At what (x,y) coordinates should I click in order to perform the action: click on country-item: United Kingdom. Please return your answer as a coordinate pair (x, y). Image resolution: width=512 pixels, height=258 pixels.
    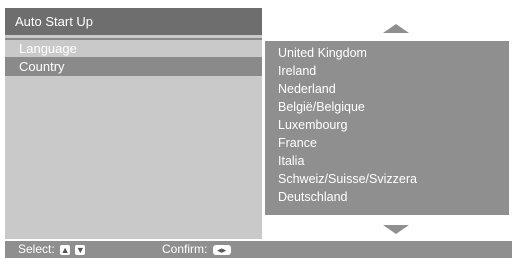
    Looking at the image, I should click on (387, 53).